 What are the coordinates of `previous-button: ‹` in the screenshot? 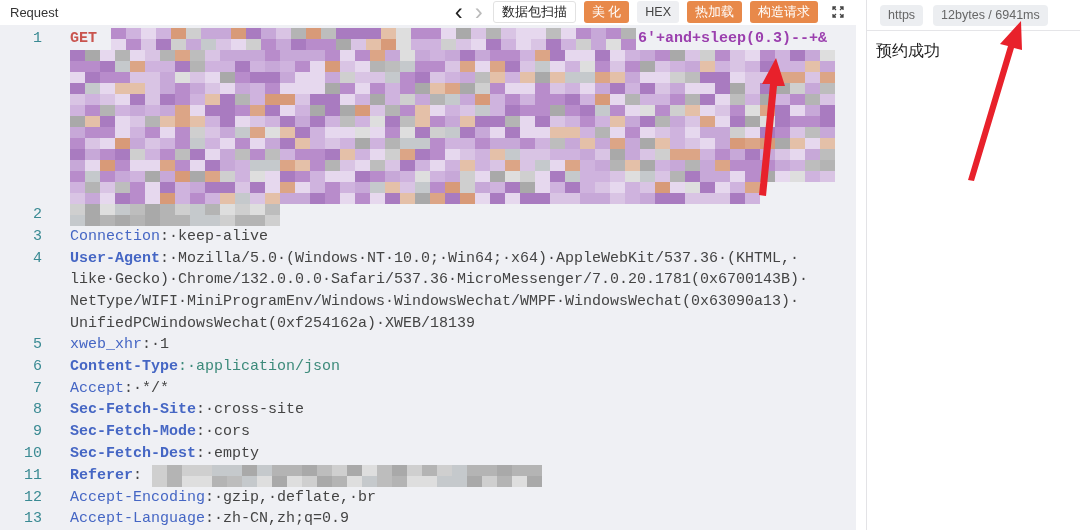 It's located at (458, 12).